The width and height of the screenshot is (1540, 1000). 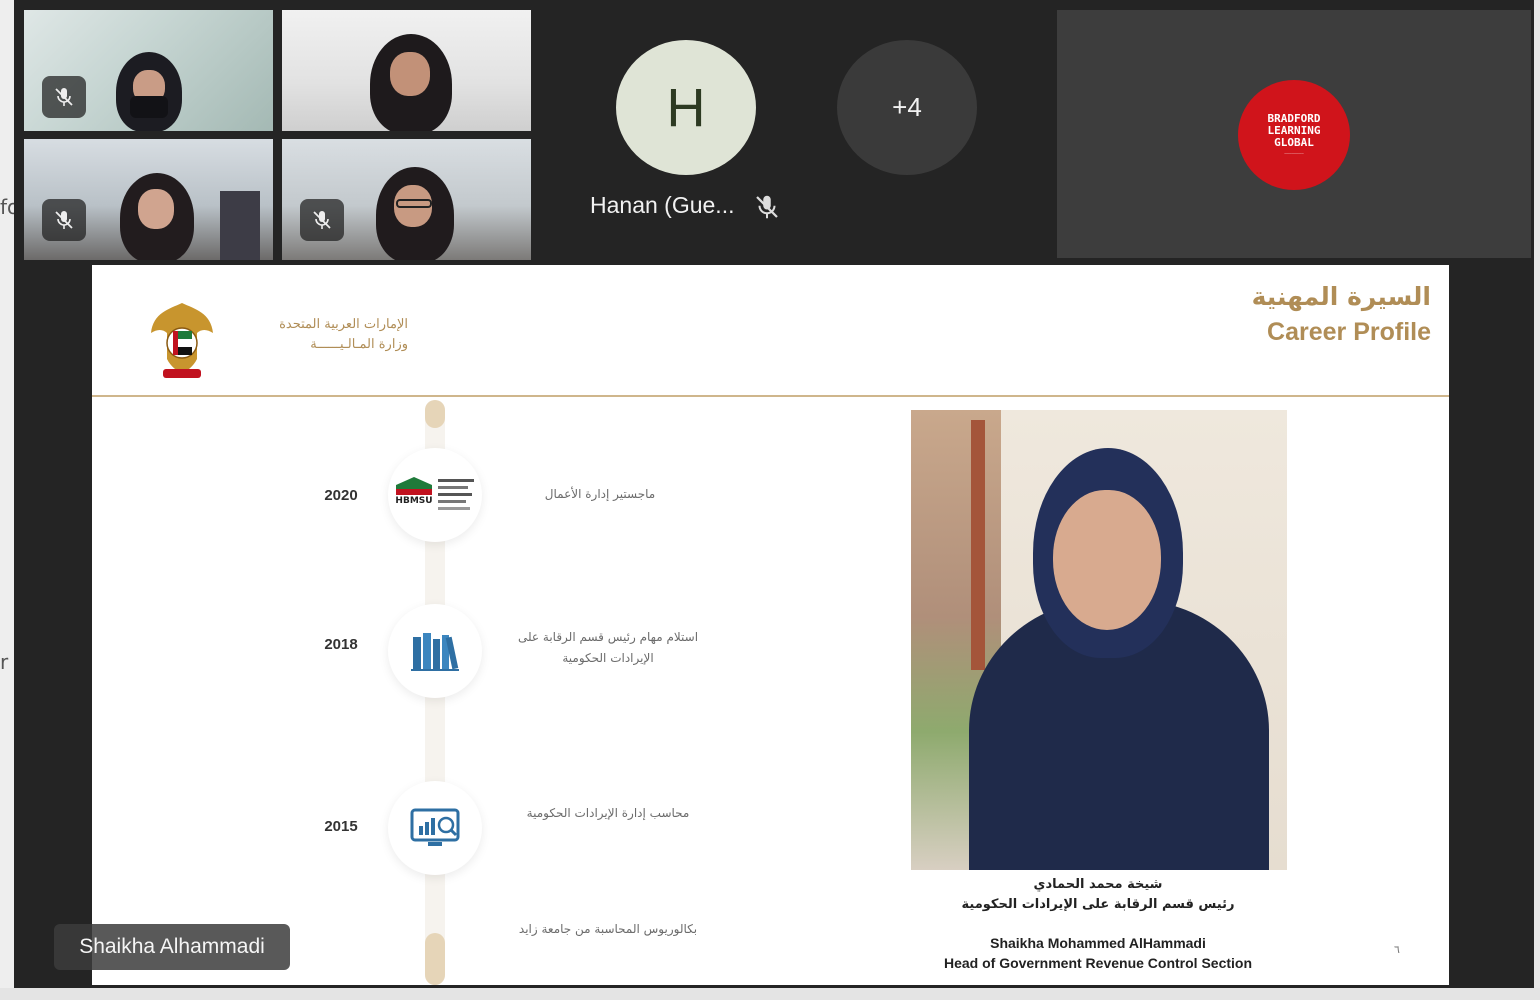 I want to click on books-icon, so click(x=435, y=652).